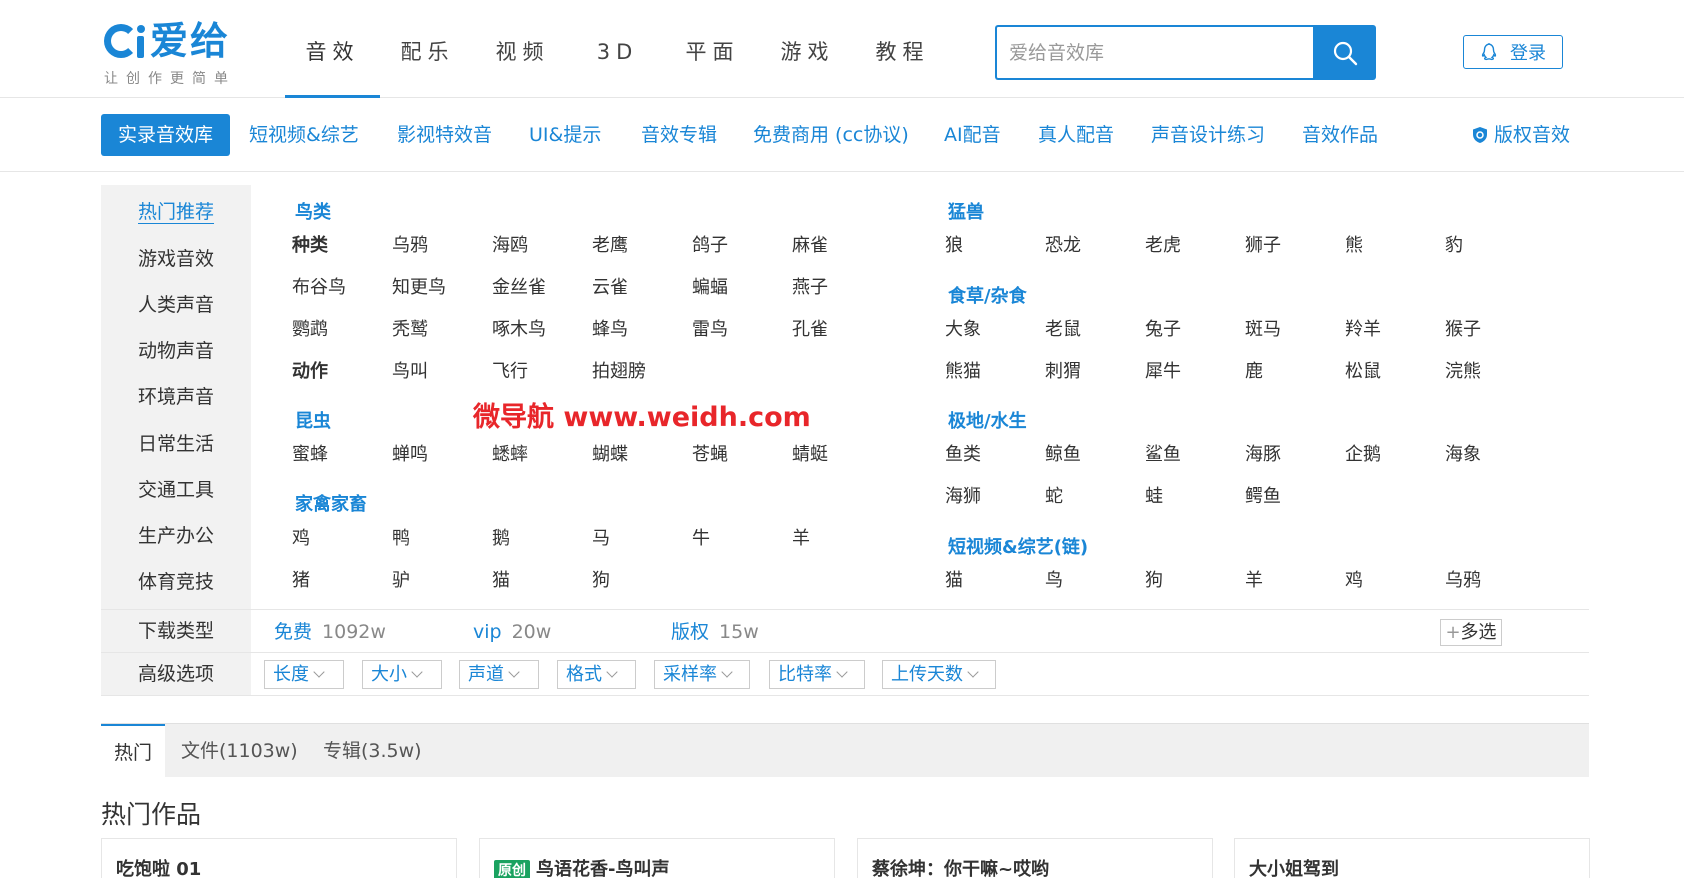 This screenshot has width=1684, height=878. I want to click on tag-item: 海鸥, so click(510, 244).